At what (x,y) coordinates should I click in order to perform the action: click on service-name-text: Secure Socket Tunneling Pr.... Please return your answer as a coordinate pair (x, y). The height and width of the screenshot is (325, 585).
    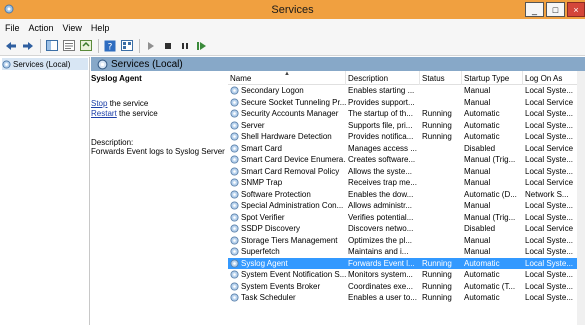
    Looking at the image, I should click on (293, 102).